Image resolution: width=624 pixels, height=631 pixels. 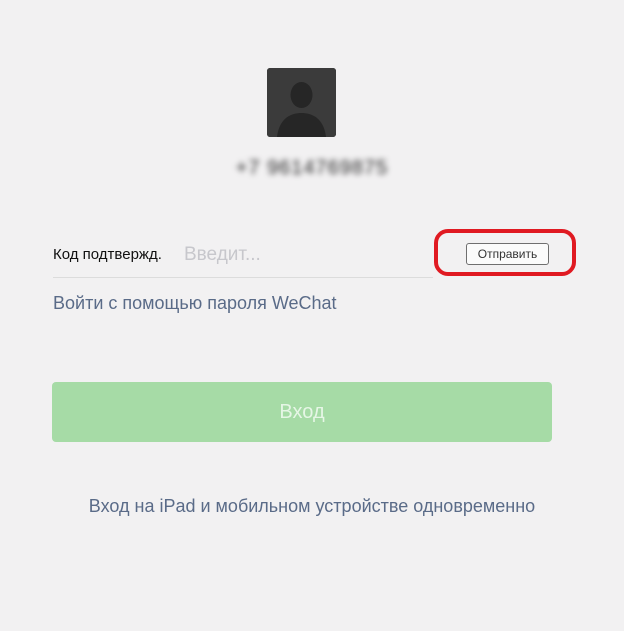 I want to click on wechat-password-login-link: Войти с помощью пароля WeChat, so click(x=195, y=303).